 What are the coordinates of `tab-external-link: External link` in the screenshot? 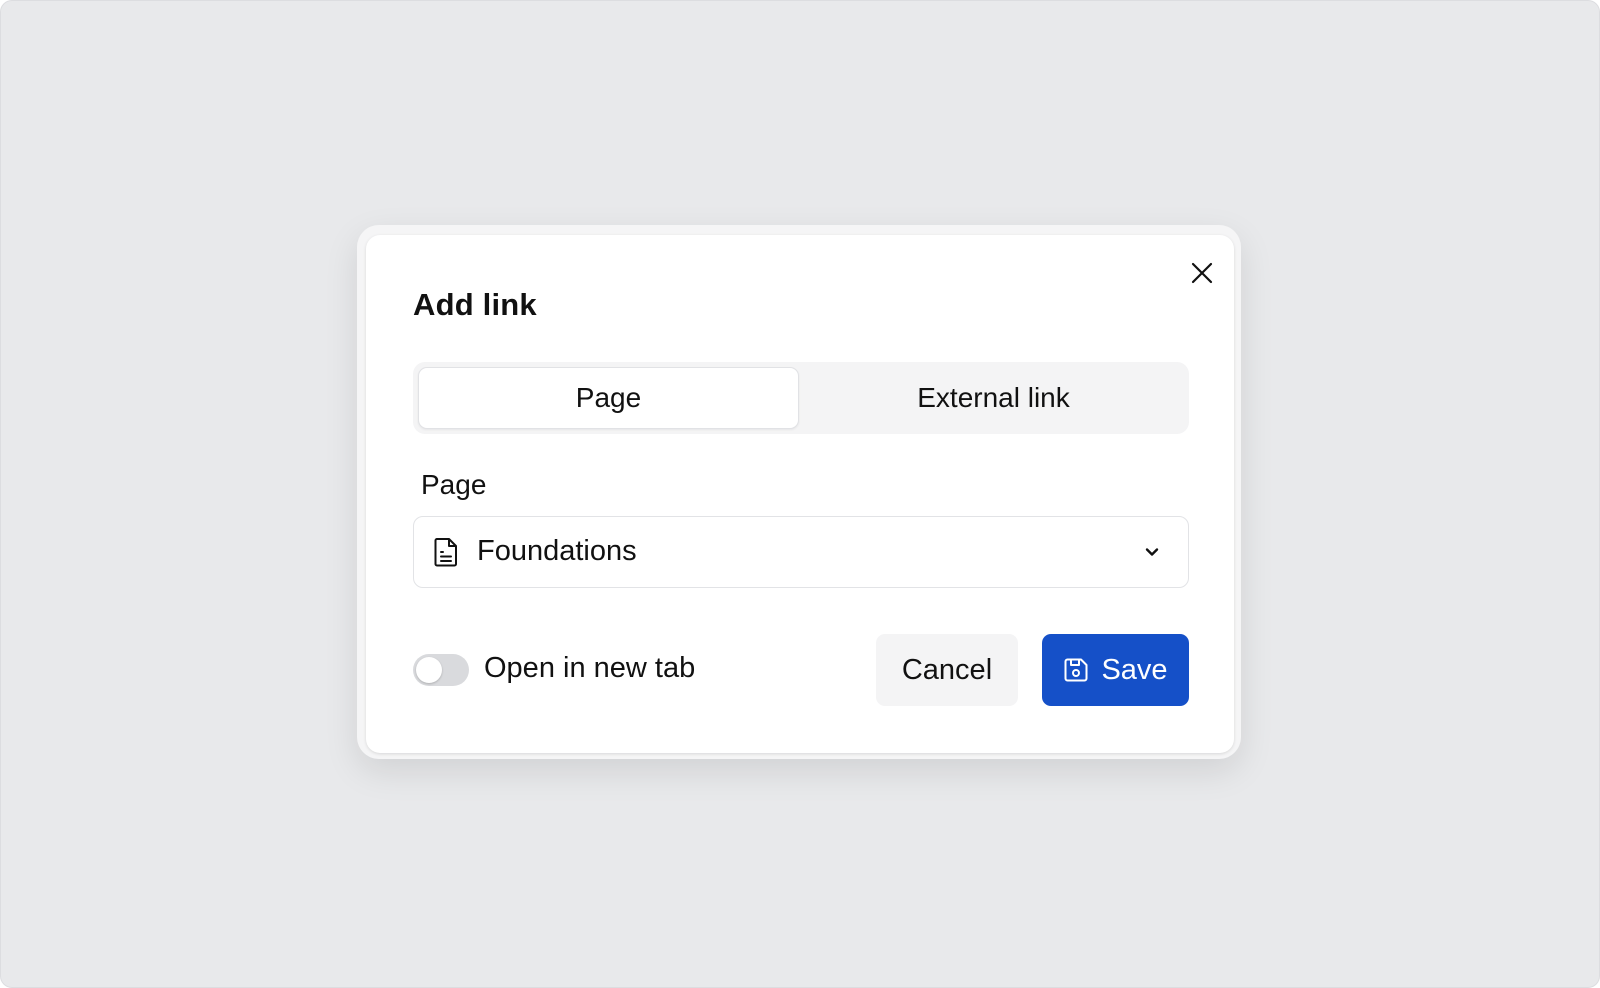 It's located at (993, 398).